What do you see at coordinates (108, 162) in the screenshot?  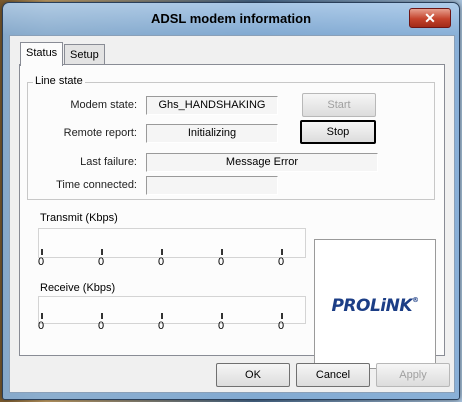 I see `last-failure-label: Last failure:` at bounding box center [108, 162].